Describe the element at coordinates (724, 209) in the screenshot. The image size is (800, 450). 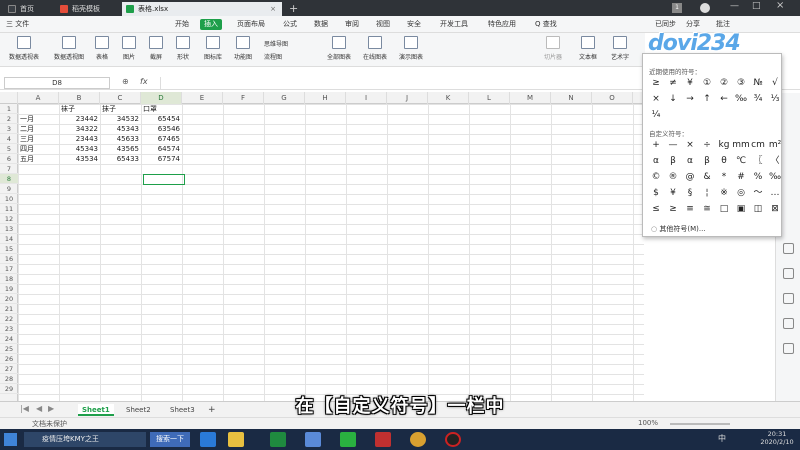
I see `custom-symbol: □` at that location.